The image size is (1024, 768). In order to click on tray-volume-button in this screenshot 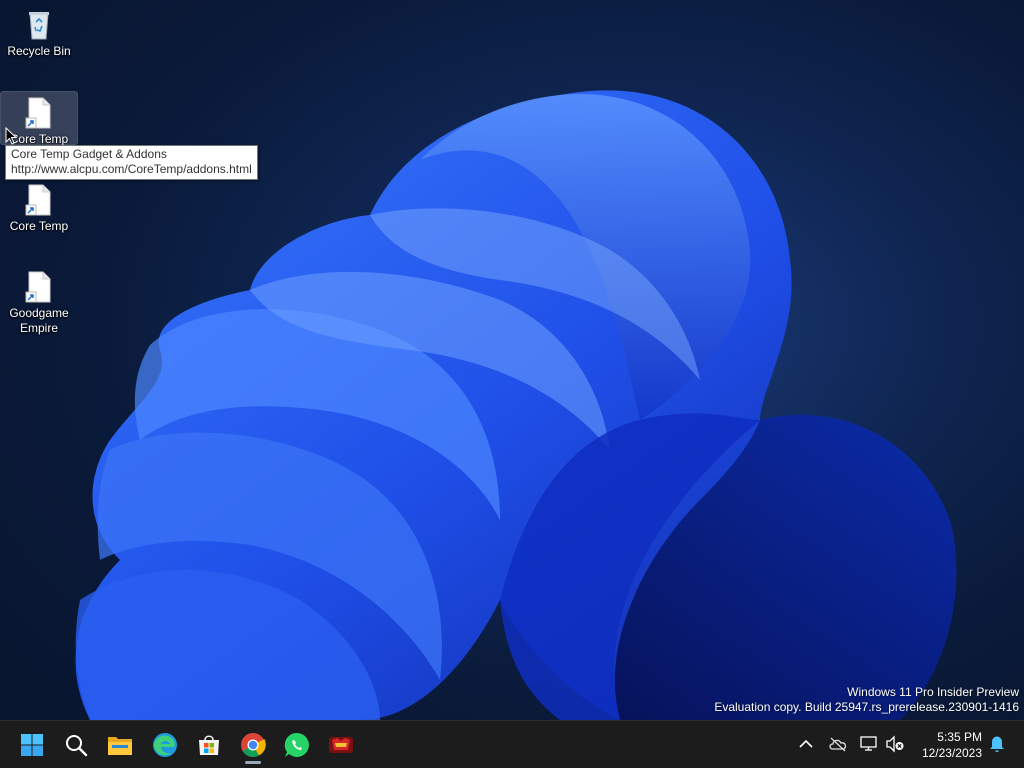, I will do `click(895, 744)`.